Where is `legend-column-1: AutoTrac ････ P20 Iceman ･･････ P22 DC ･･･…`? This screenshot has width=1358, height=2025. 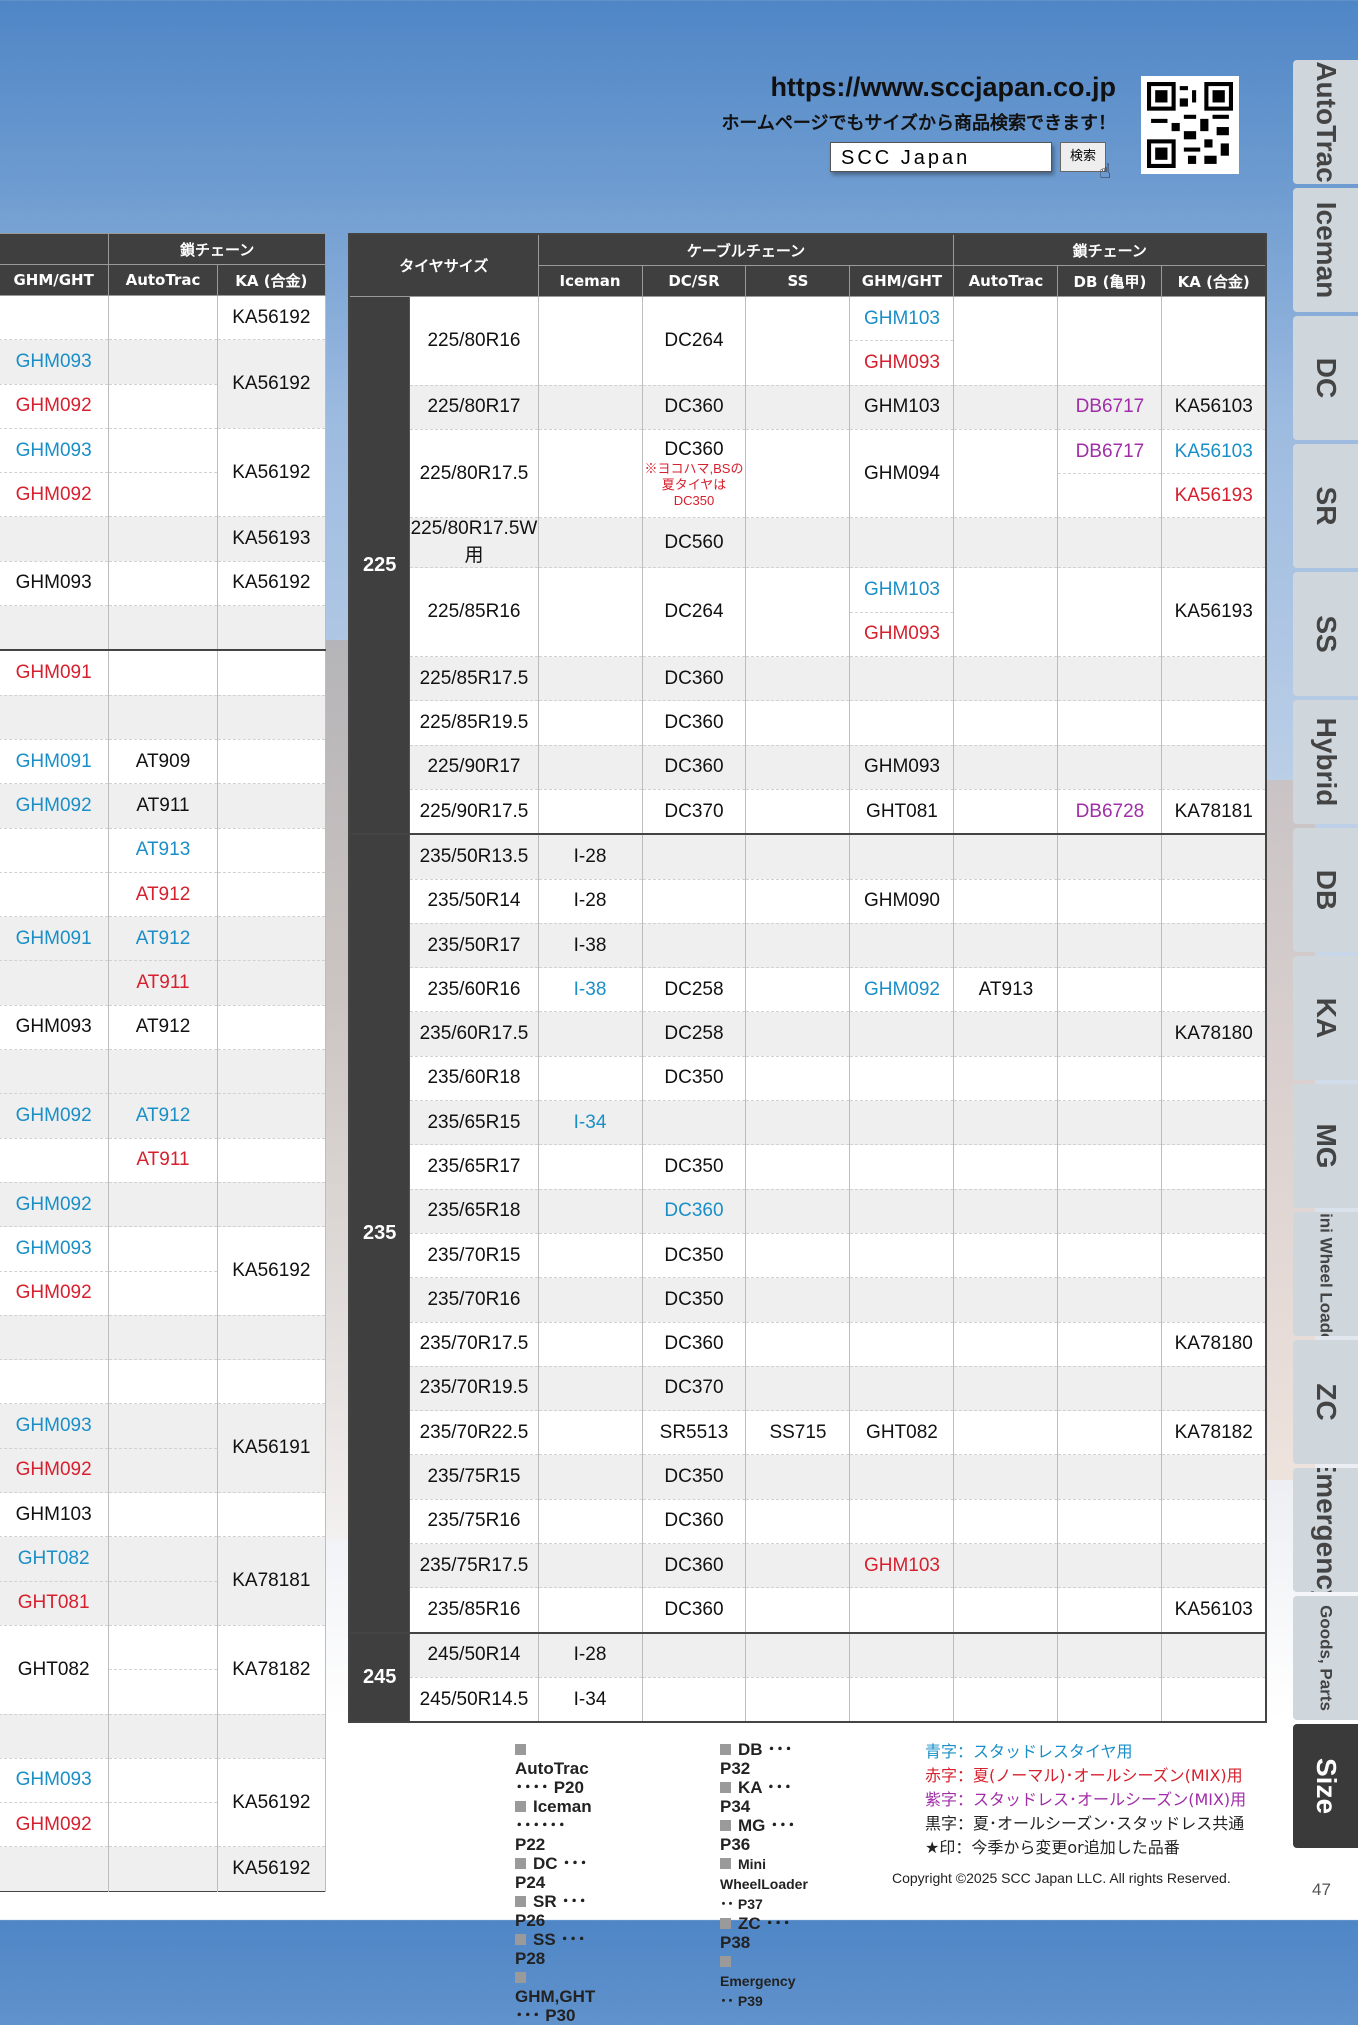 legend-column-1: AutoTrac ････ P20 Iceman ･･････ P22 DC ･･･… is located at coordinates (555, 1882).